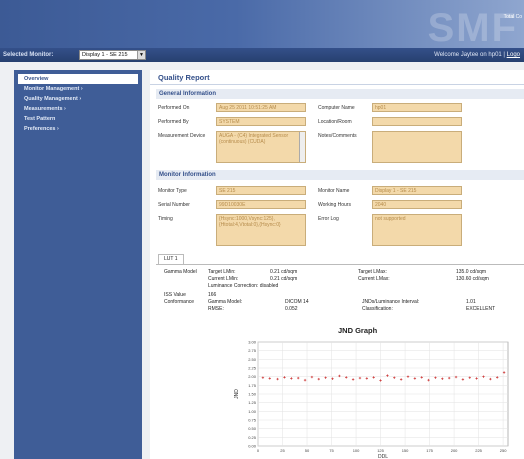  Describe the element at coordinates (261, 190) in the screenshot. I see `monitor-type-field: SE 215` at that location.